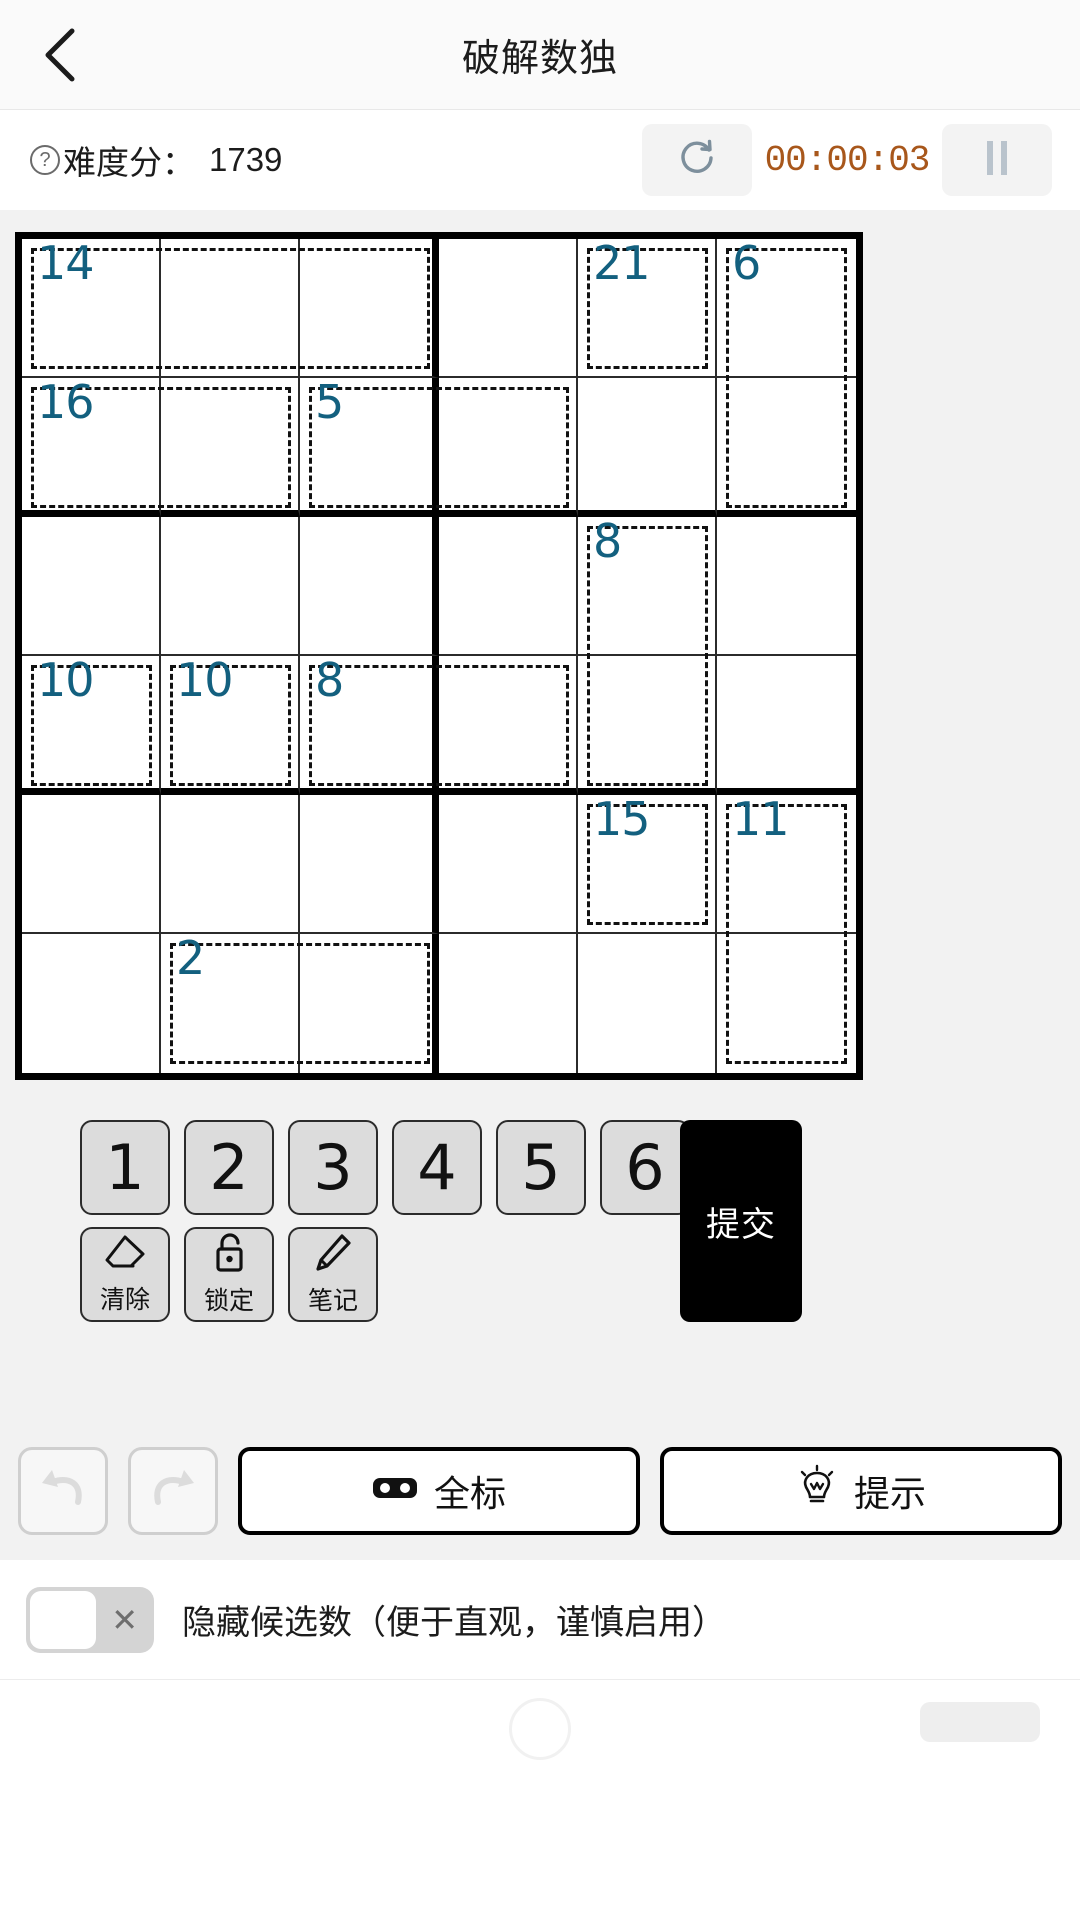 The width and height of the screenshot is (1080, 1920). I want to click on mark-all-button: 全标, so click(439, 1491).